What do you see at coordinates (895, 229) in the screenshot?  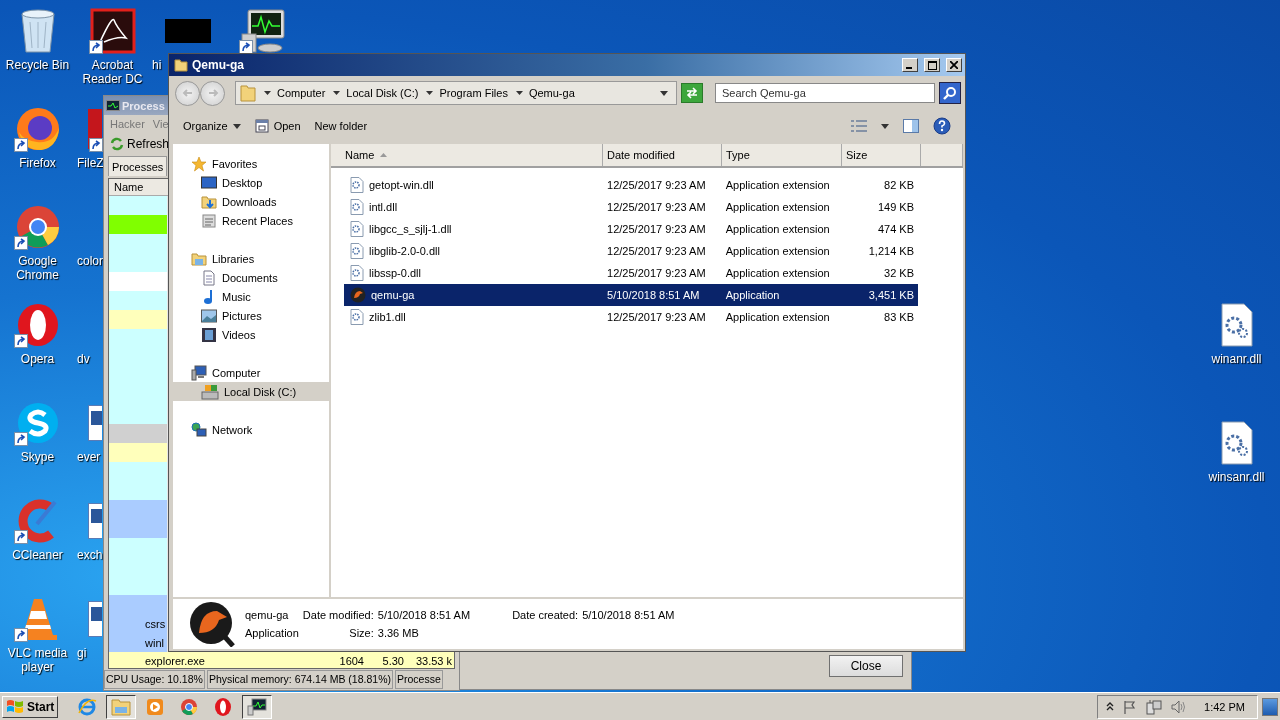 I see `size-cell-text: 474 KB` at bounding box center [895, 229].